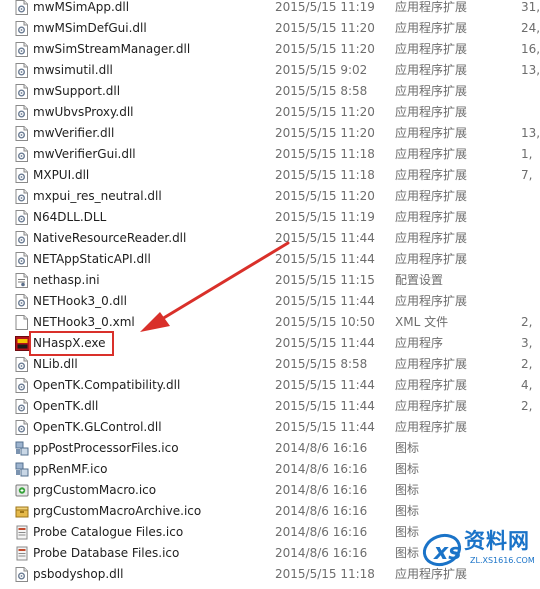 Image resolution: width=540 pixels, height=589 pixels. I want to click on file-row: NHaspX.exe 2015/5/15 11:44 应用程序 3,, so click(270, 343).